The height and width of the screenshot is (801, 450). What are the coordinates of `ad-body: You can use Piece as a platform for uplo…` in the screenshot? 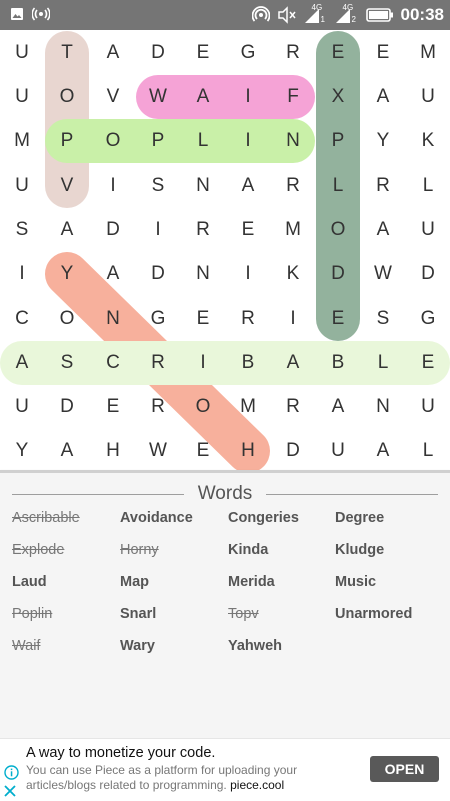 It's located at (186, 778).